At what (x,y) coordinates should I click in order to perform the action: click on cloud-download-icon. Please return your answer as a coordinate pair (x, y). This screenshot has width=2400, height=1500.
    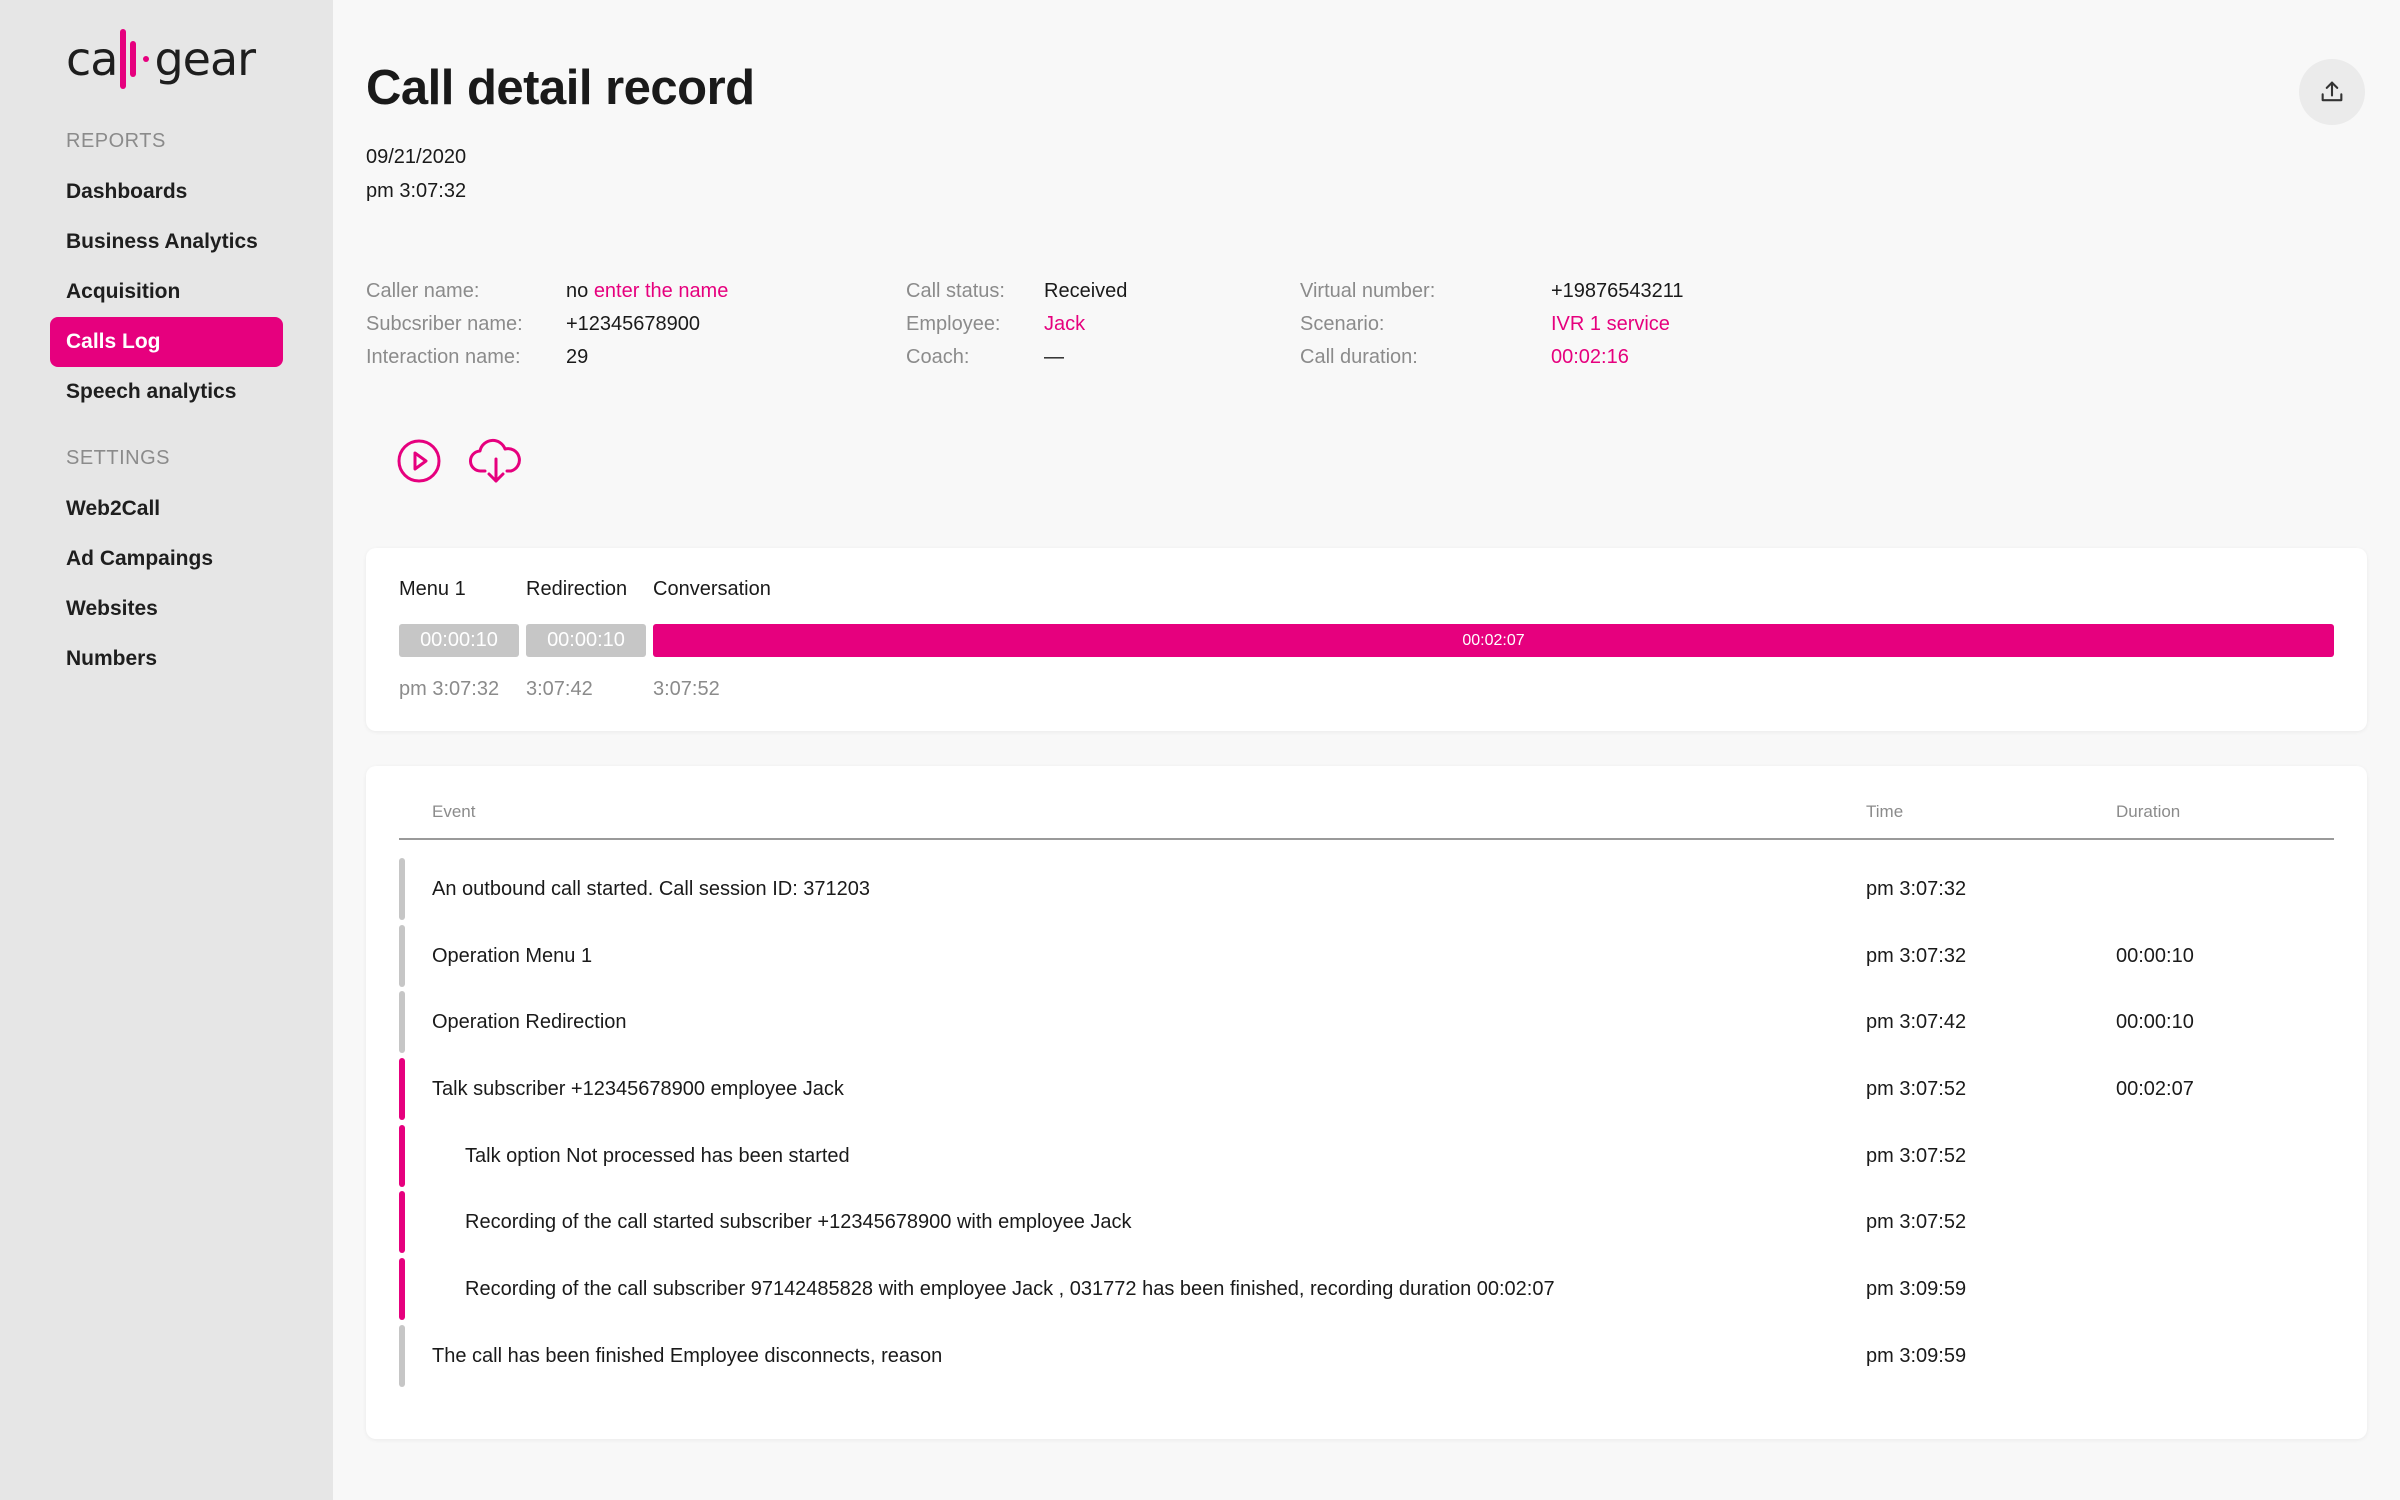
    Looking at the image, I should click on (495, 460).